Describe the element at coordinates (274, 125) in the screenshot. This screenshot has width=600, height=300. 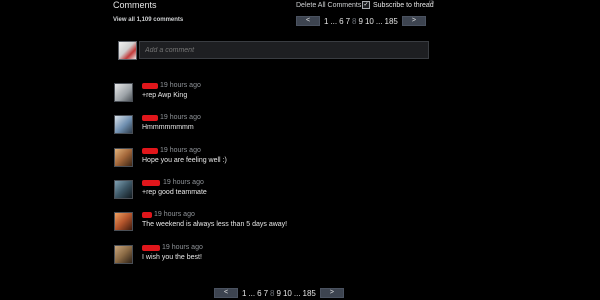
I see `comment-item: 19 hours ago Hmmmmmmmm` at that location.